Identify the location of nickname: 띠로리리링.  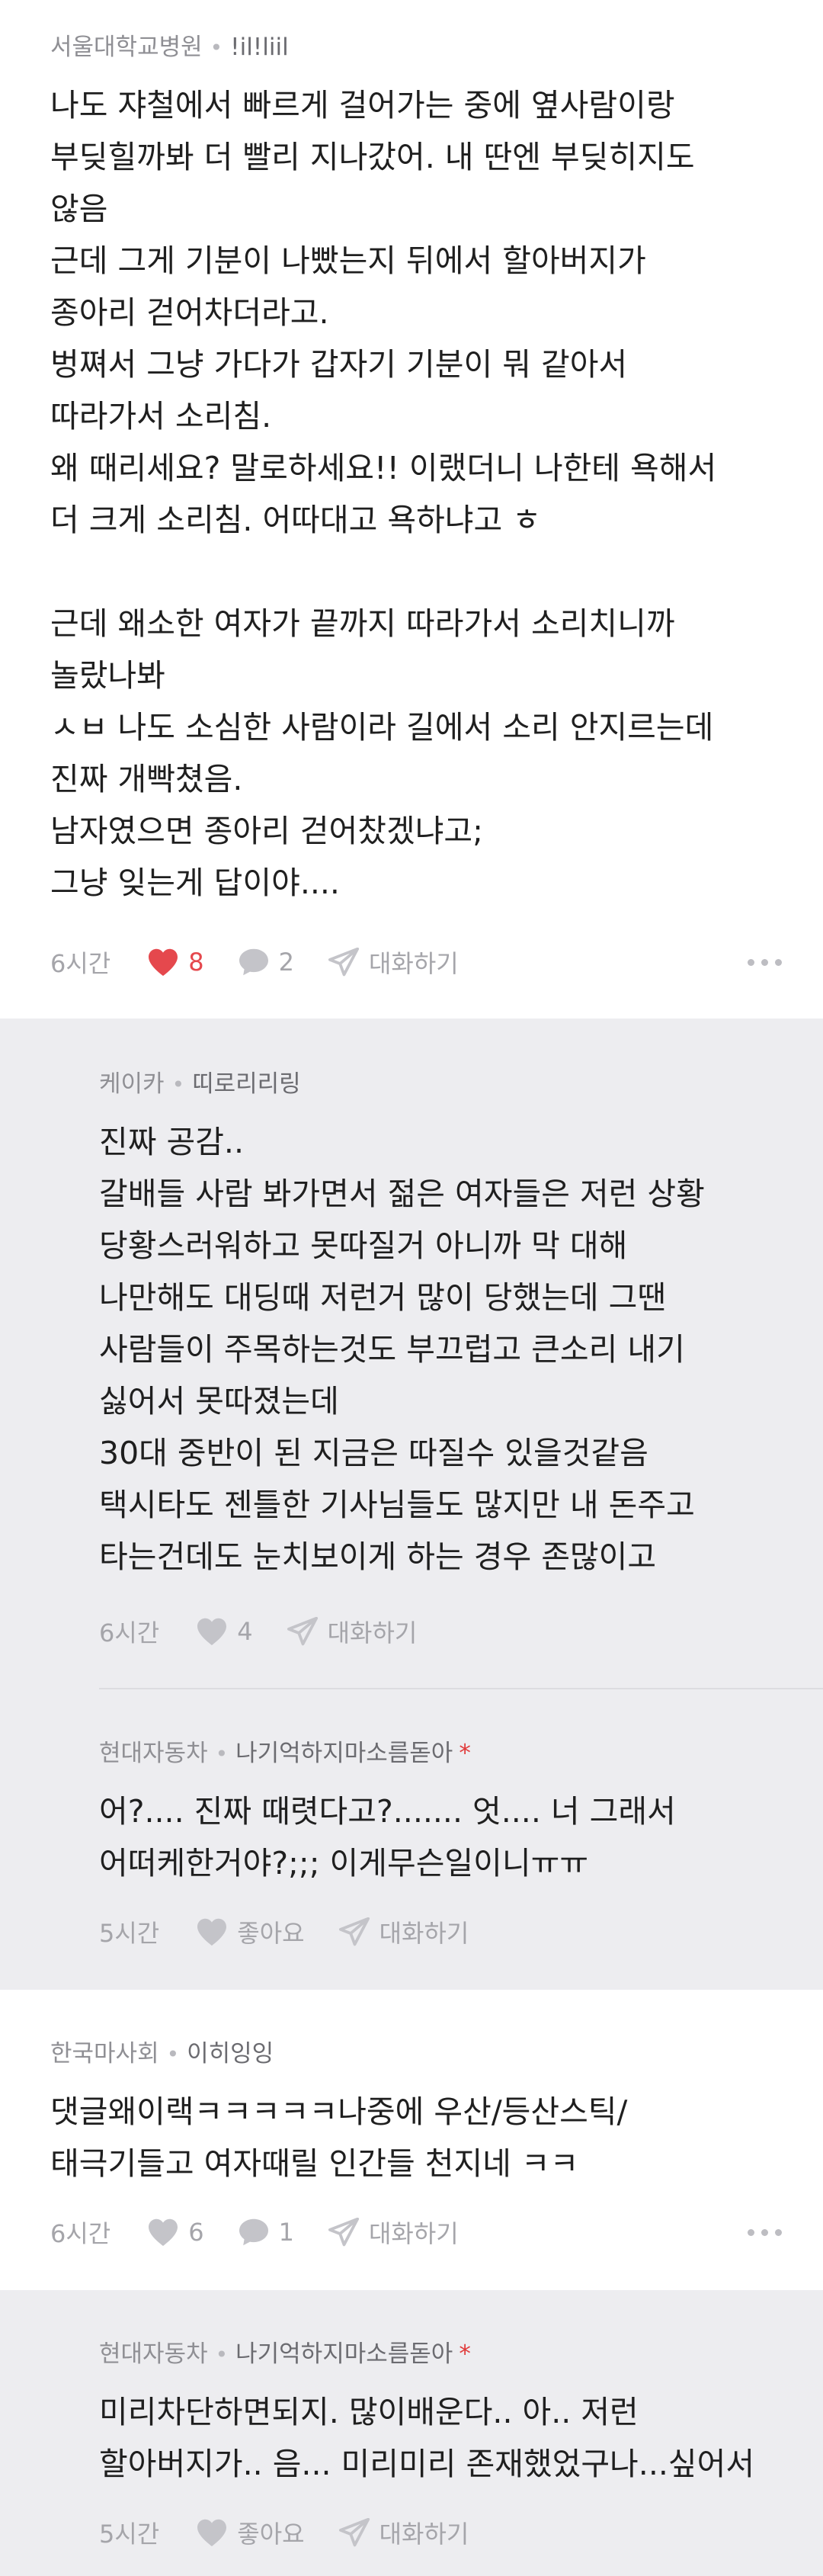
(247, 1084).